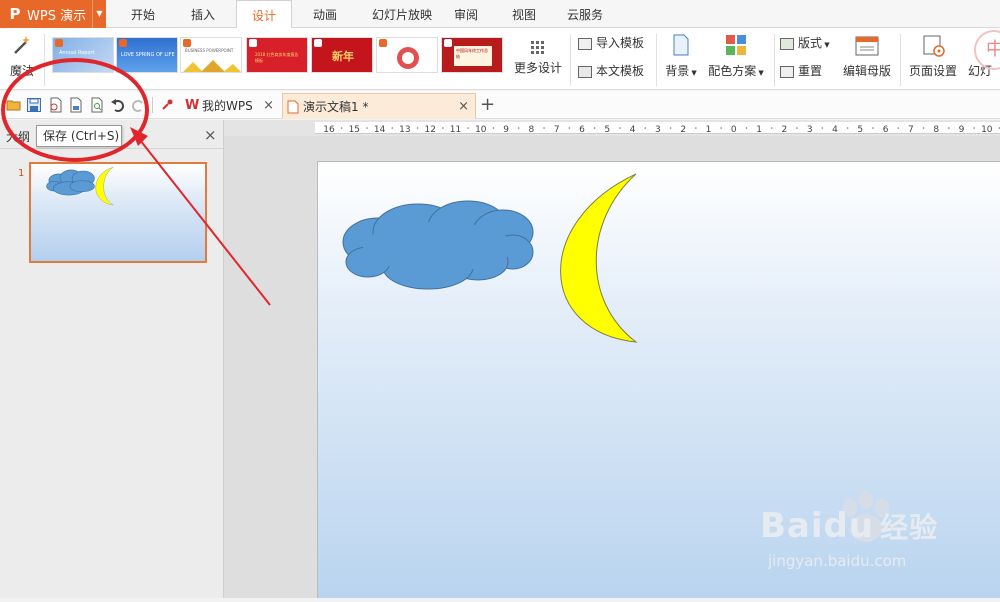 Image resolution: width=1000 pixels, height=602 pixels. What do you see at coordinates (56, 105) in the screenshot?
I see `output-pdf-icon` at bounding box center [56, 105].